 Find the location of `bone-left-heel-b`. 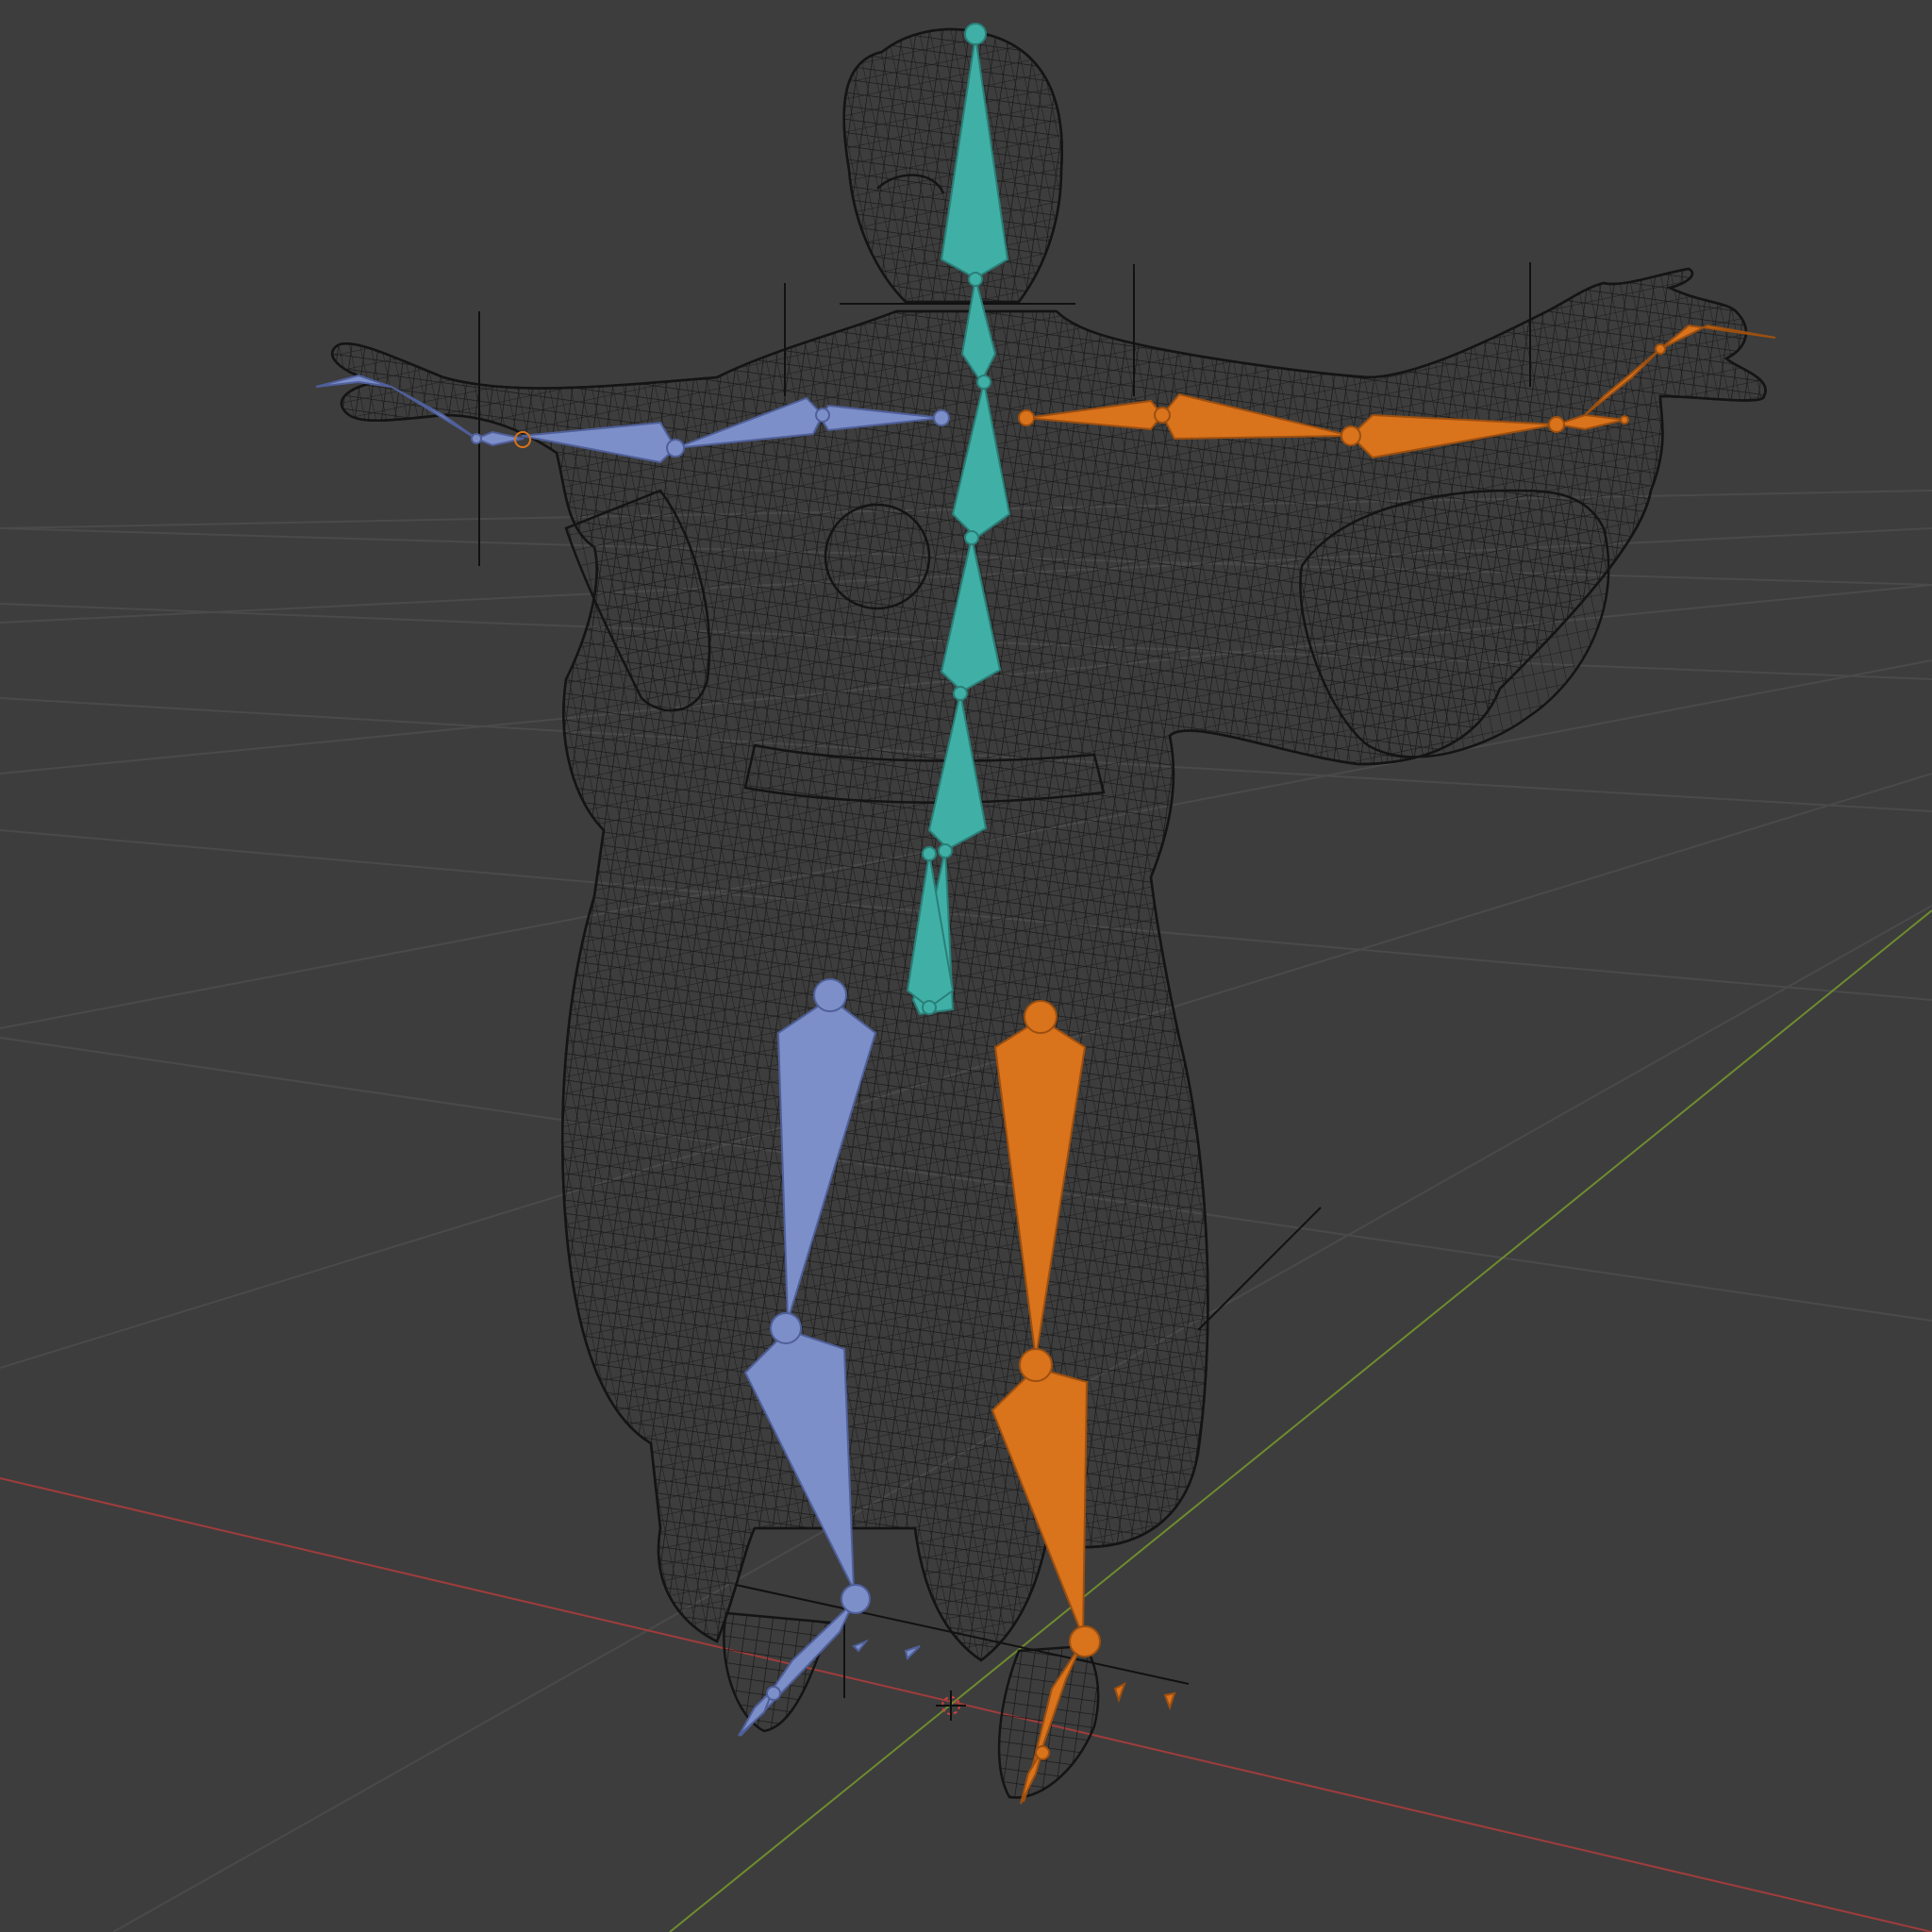

bone-left-heel-b is located at coordinates (913, 1652).